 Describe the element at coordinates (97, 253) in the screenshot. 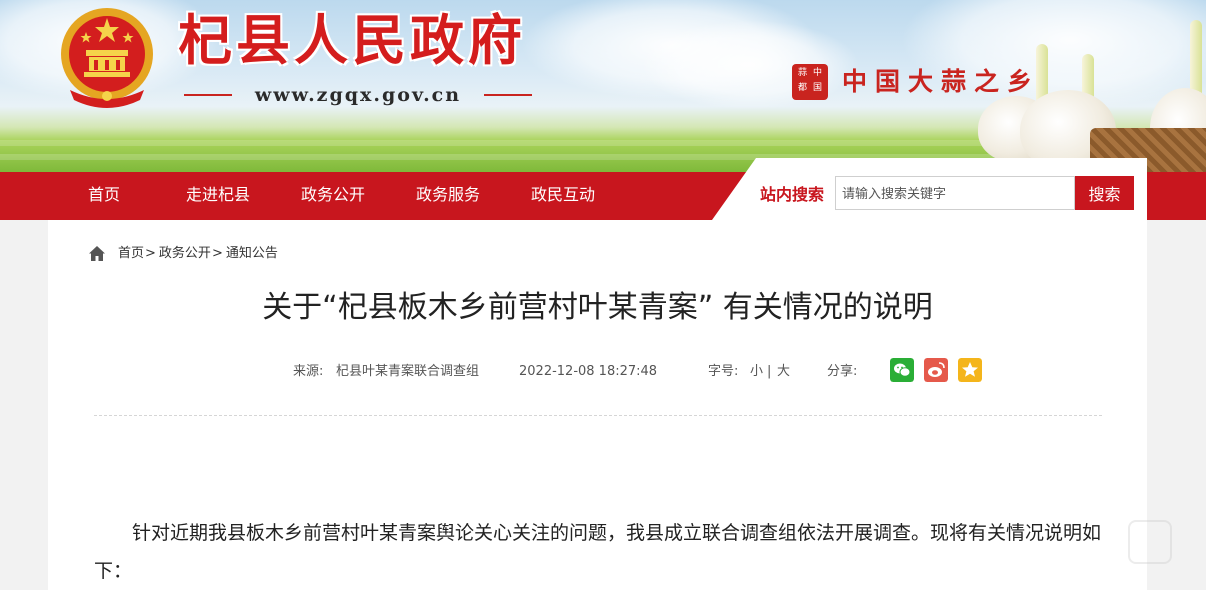

I see `home-icon` at that location.